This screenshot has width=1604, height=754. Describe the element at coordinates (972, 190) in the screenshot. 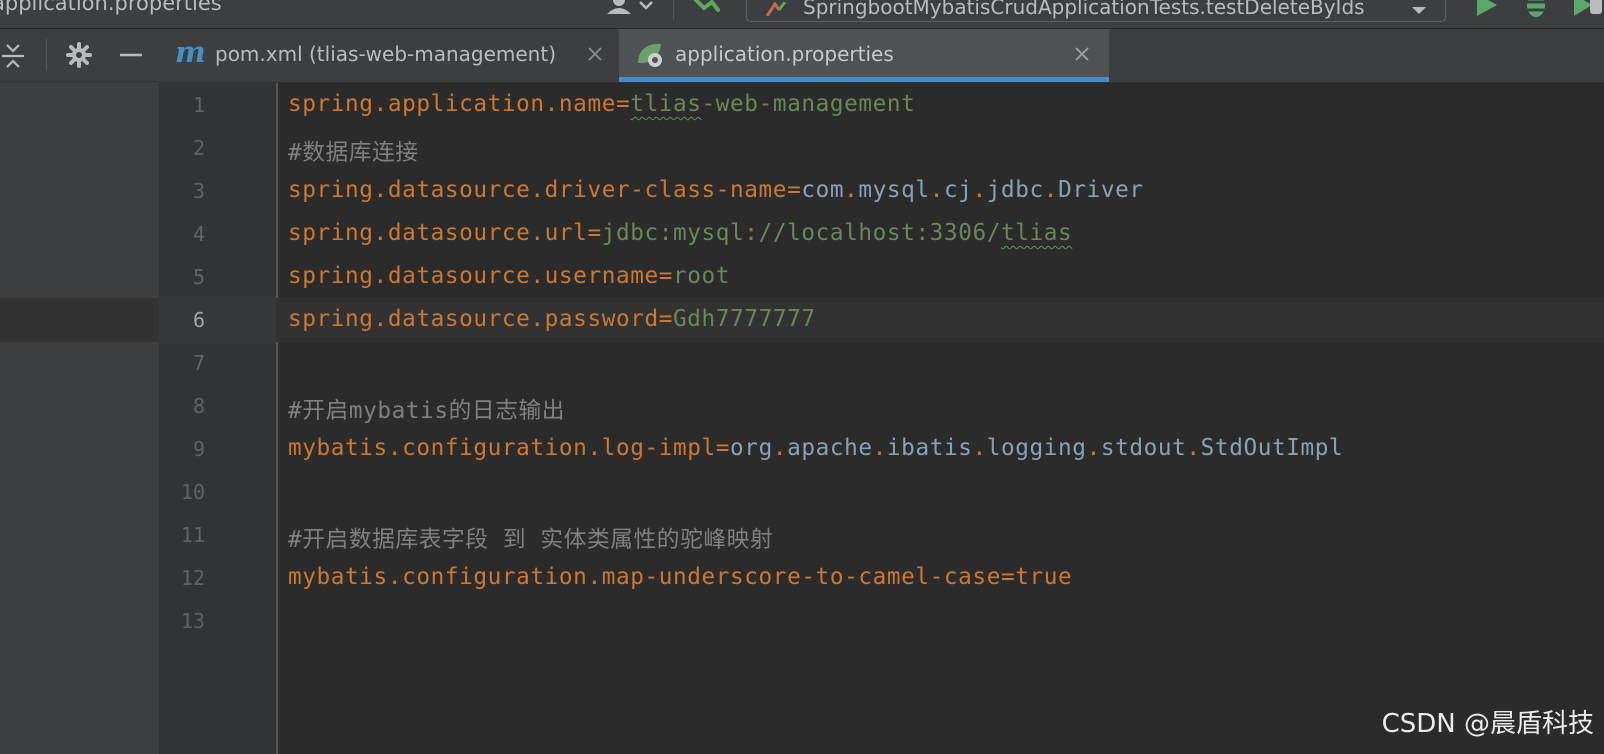

I see `property-value: com.mysql.cj.jdbc.Driver` at that location.